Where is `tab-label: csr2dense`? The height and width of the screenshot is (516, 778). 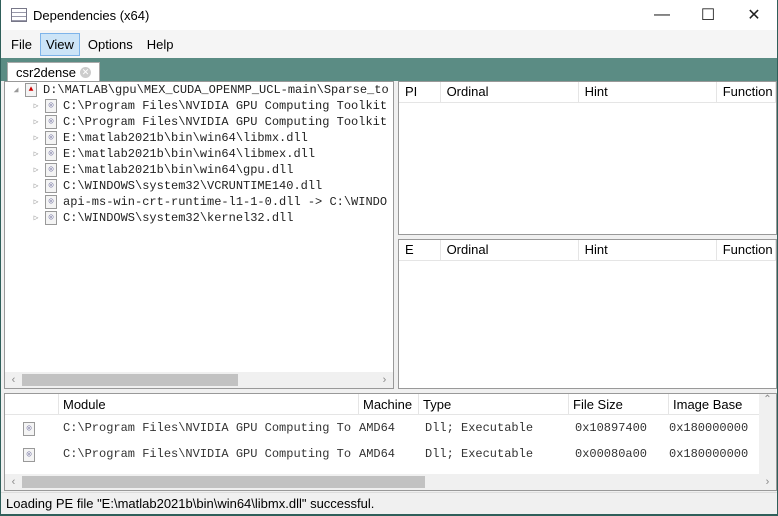
tab-label: csr2dense is located at coordinates (46, 72).